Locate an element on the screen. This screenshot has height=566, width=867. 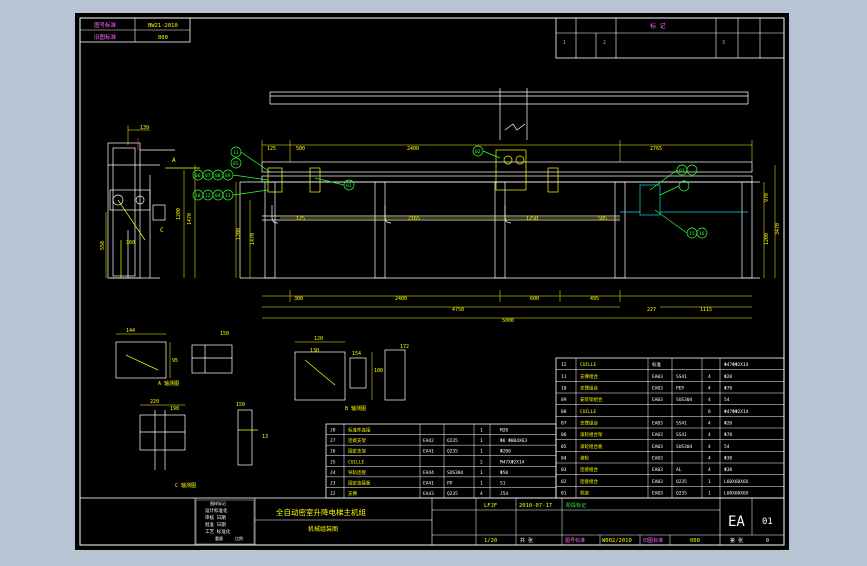
table-row-name: 标准件连接 is located at coordinates (359, 430).